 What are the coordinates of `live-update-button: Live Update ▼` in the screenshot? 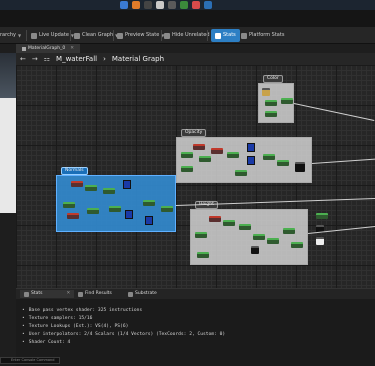 It's located at (52, 35).